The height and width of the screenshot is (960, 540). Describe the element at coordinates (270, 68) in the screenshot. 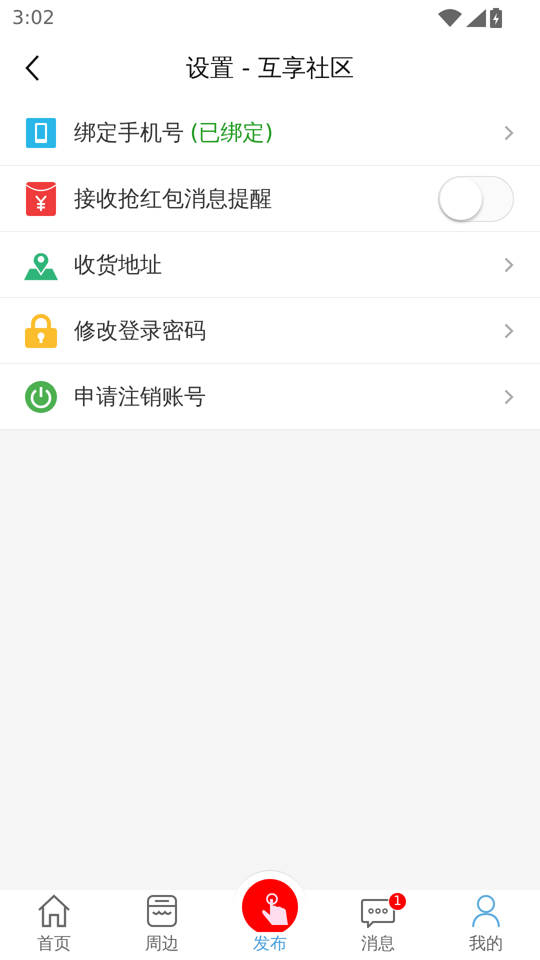

I see `page-title: 设置 - 互享社区` at that location.